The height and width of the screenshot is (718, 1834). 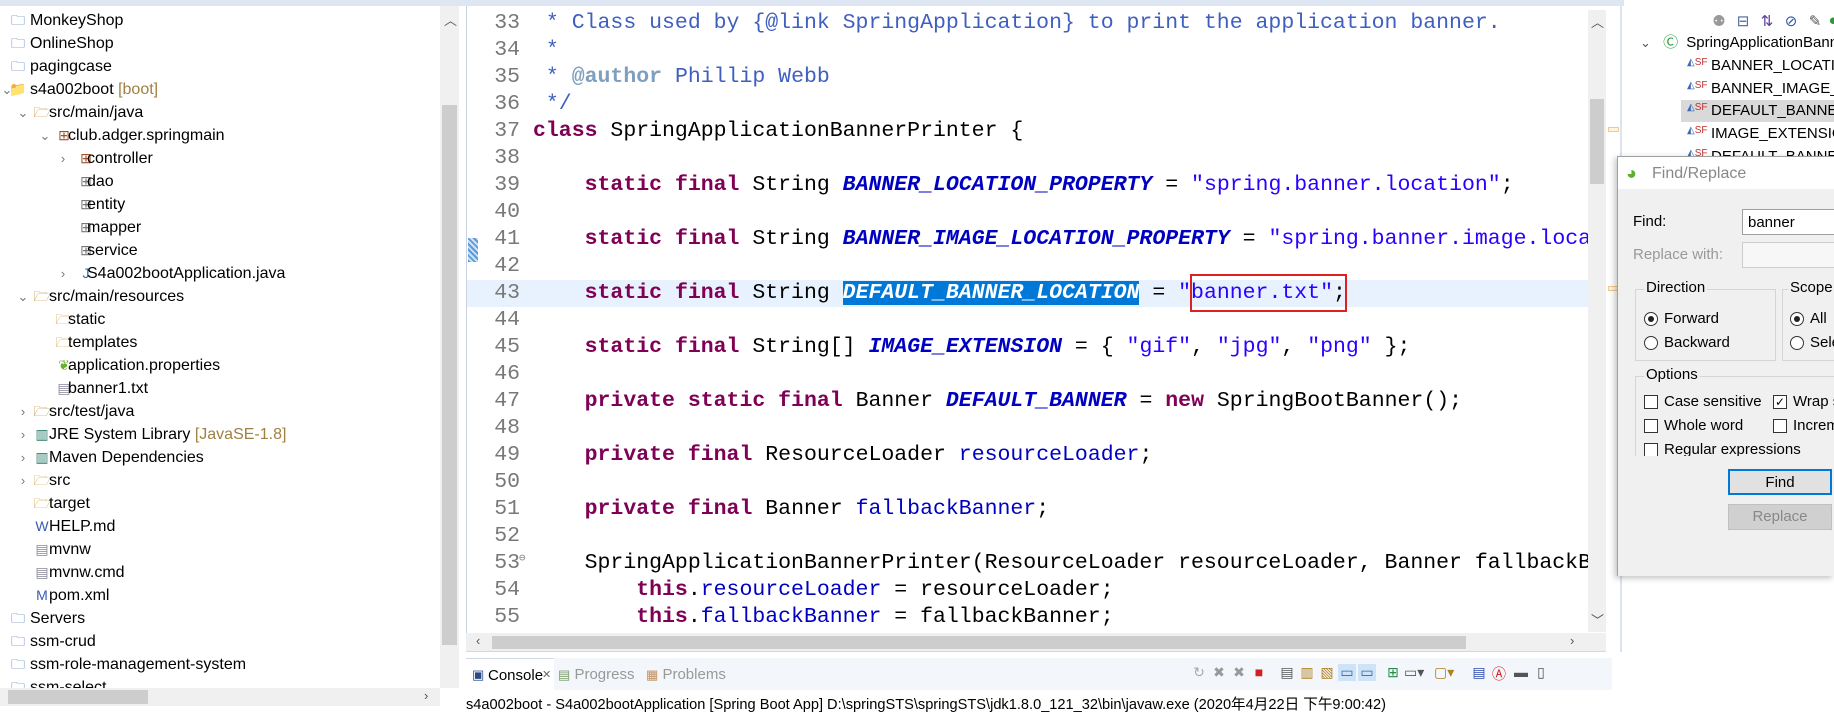 I want to click on overview-mark, so click(x=1613, y=129).